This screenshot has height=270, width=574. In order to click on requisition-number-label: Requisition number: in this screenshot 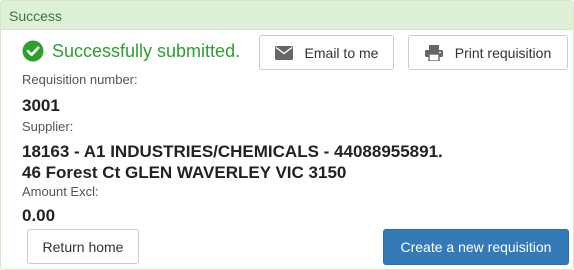, I will do `click(80, 79)`.